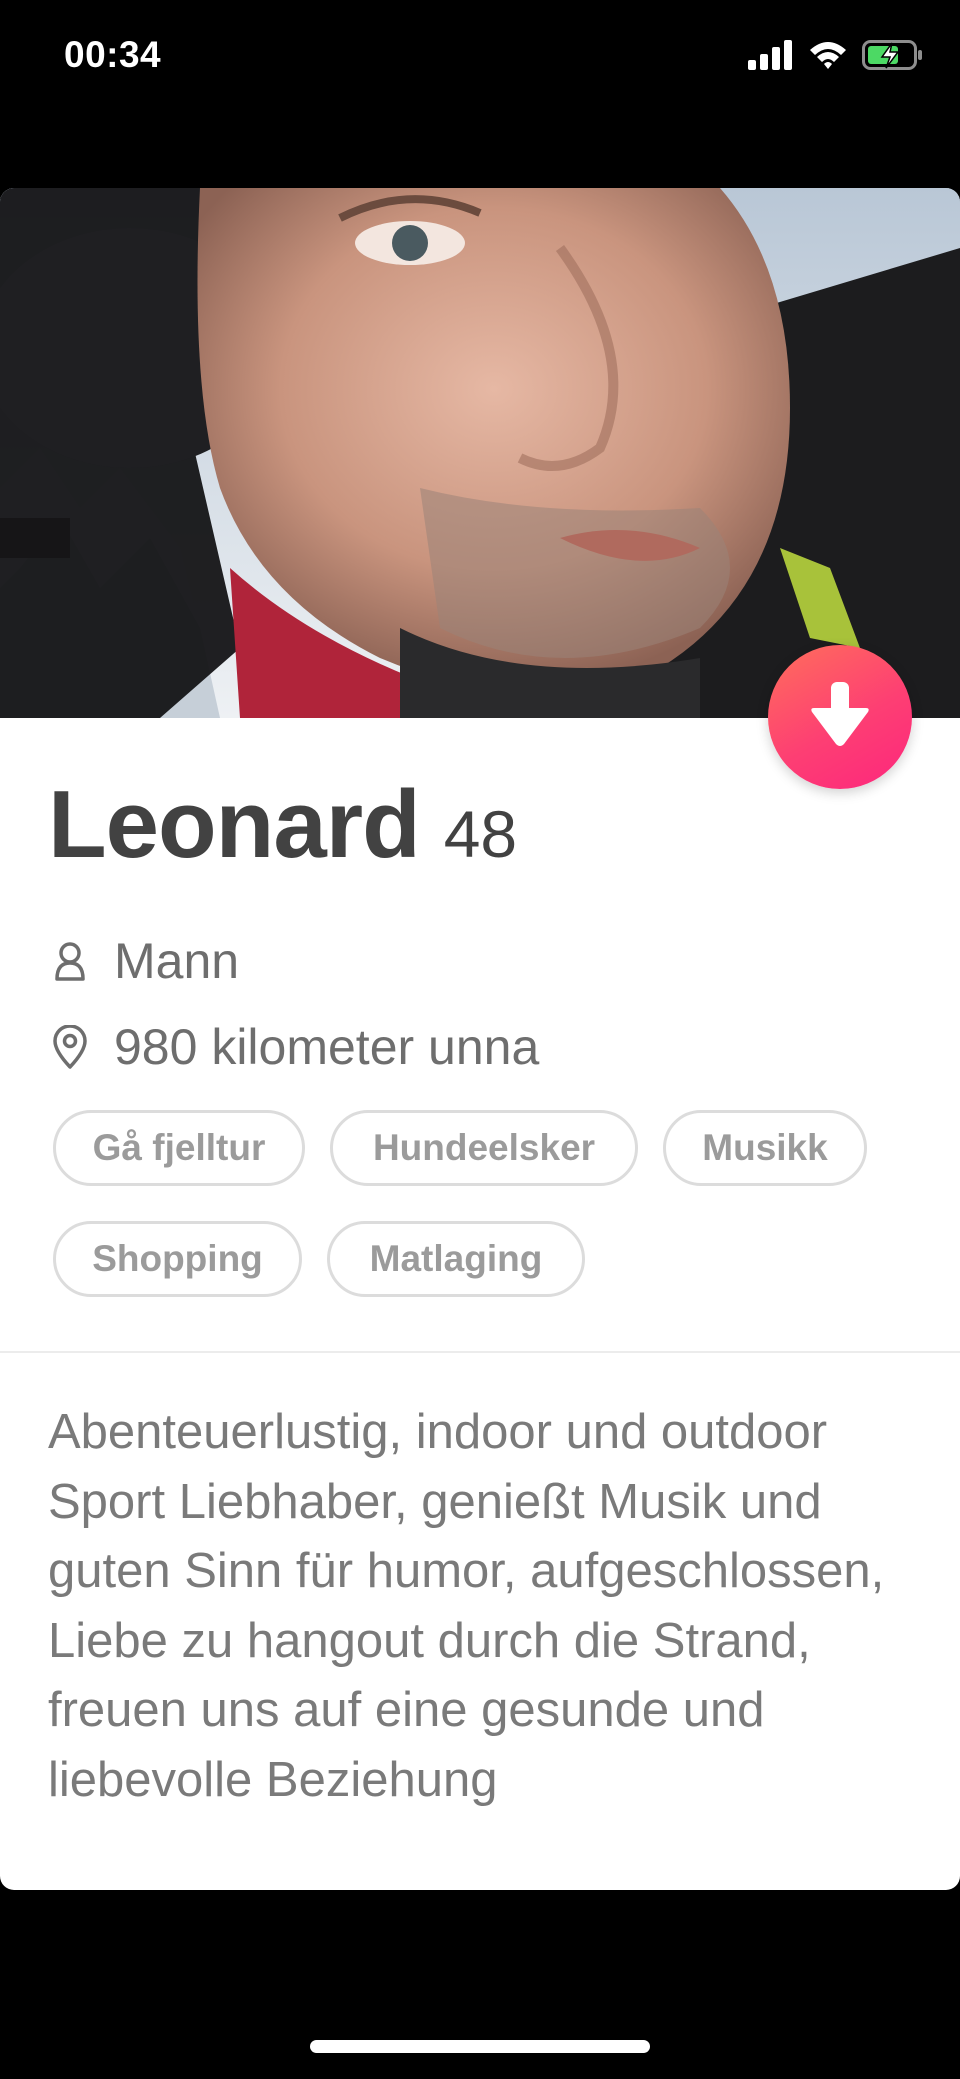 The width and height of the screenshot is (960, 2079). I want to click on profile-name: Leonard, so click(234, 824).